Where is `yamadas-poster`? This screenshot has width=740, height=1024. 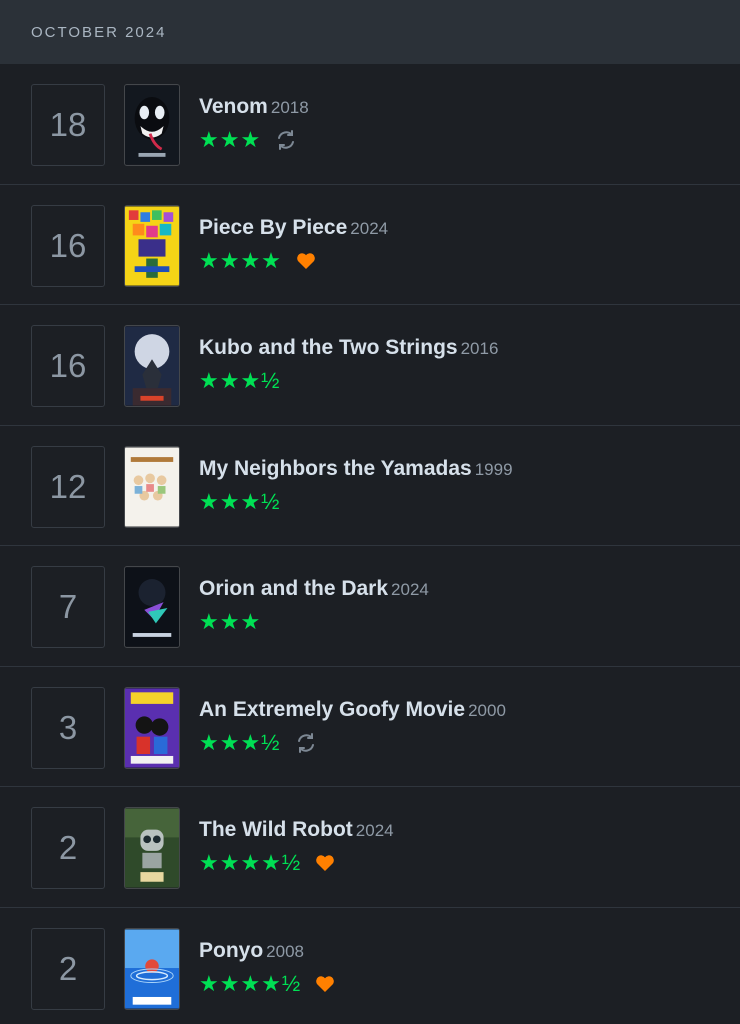
yamadas-poster is located at coordinates (152, 486).